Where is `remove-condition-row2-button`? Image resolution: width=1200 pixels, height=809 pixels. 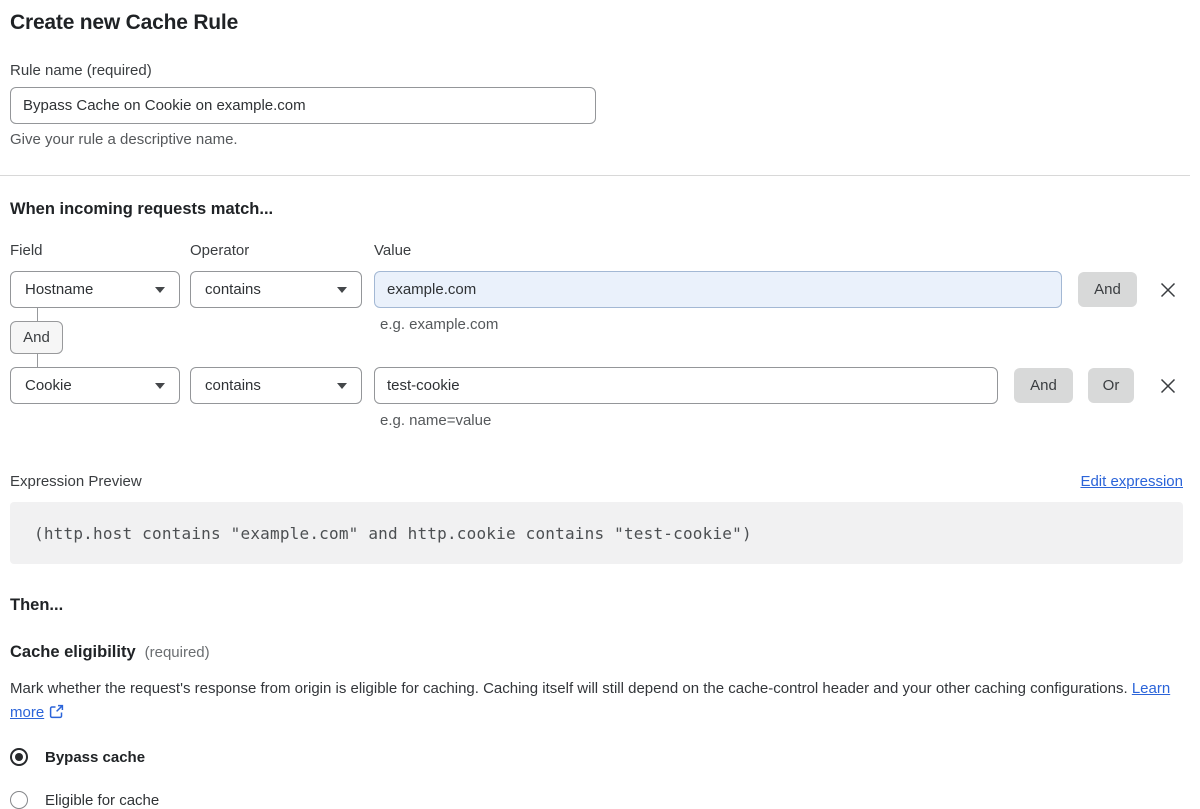 remove-condition-row2-button is located at coordinates (1168, 386).